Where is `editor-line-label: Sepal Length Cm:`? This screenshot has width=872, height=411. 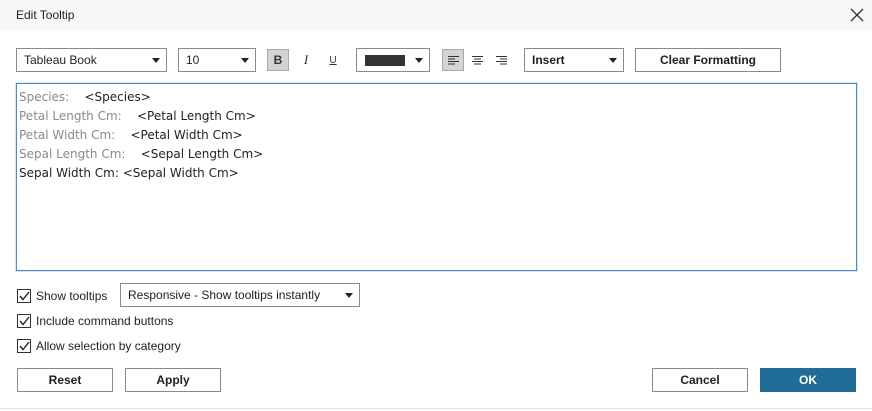
editor-line-label: Sepal Length Cm: is located at coordinates (72, 154).